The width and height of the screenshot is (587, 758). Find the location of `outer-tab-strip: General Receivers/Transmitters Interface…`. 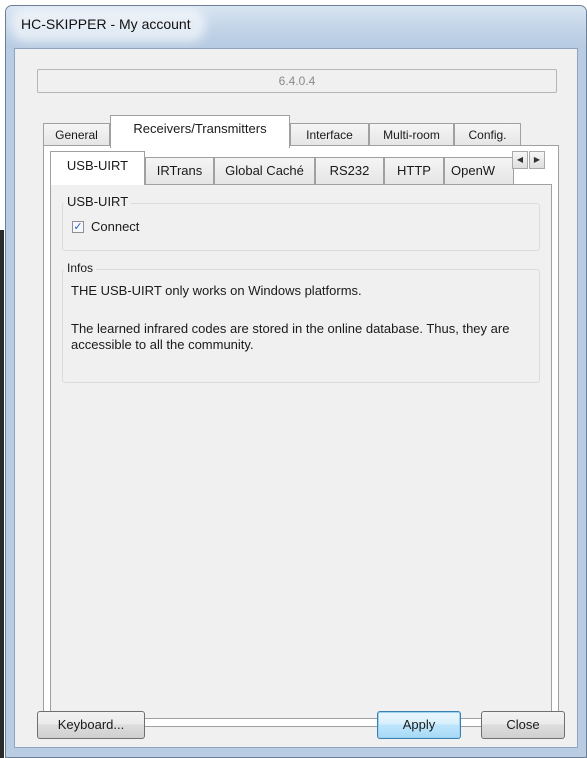

outer-tab-strip: General Receivers/Transmitters Interface… is located at coordinates (303, 130).